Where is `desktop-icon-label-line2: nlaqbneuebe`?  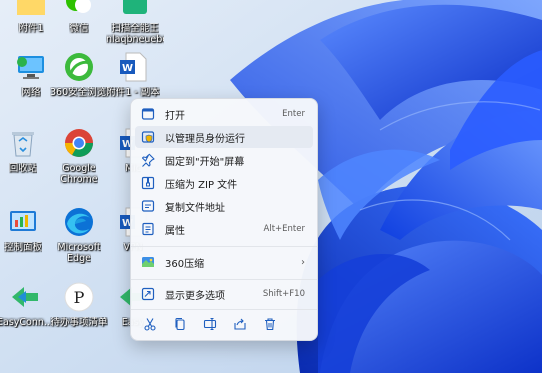 desktop-icon-label-line2: nlaqbneuebe is located at coordinates (135, 39).